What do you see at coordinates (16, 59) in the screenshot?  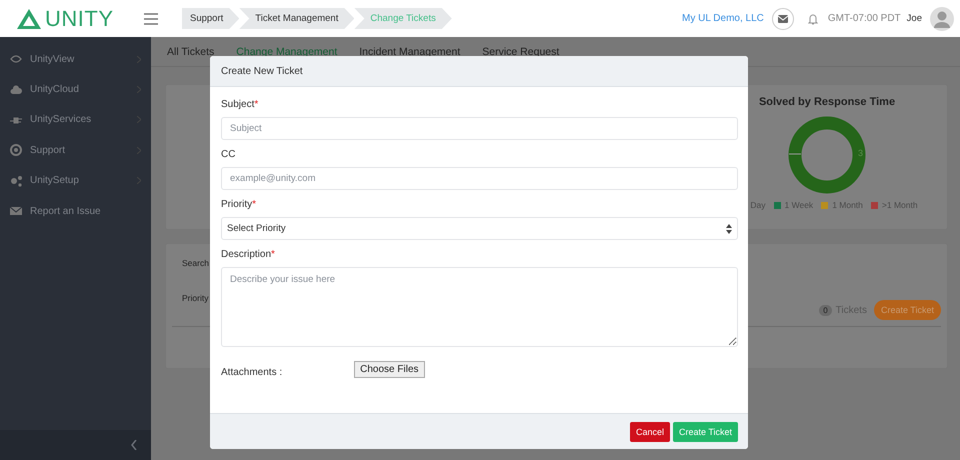 I see `eye-icon` at bounding box center [16, 59].